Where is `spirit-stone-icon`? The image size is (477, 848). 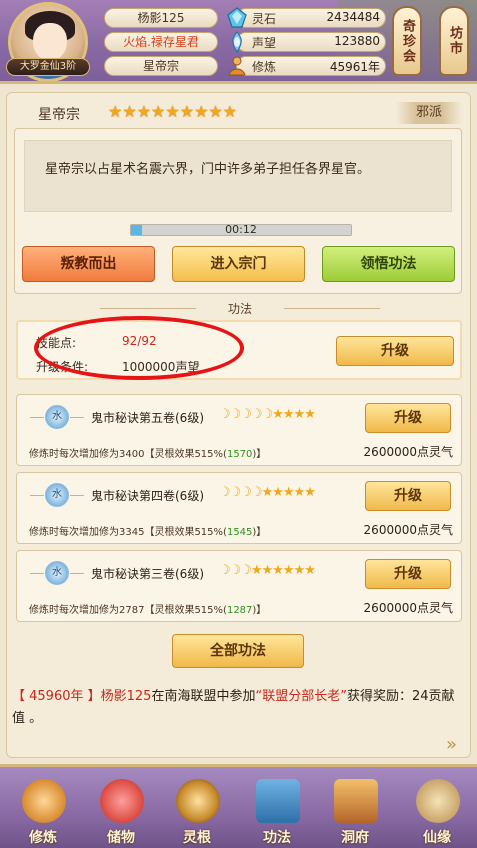 spirit-stone-icon is located at coordinates (237, 17).